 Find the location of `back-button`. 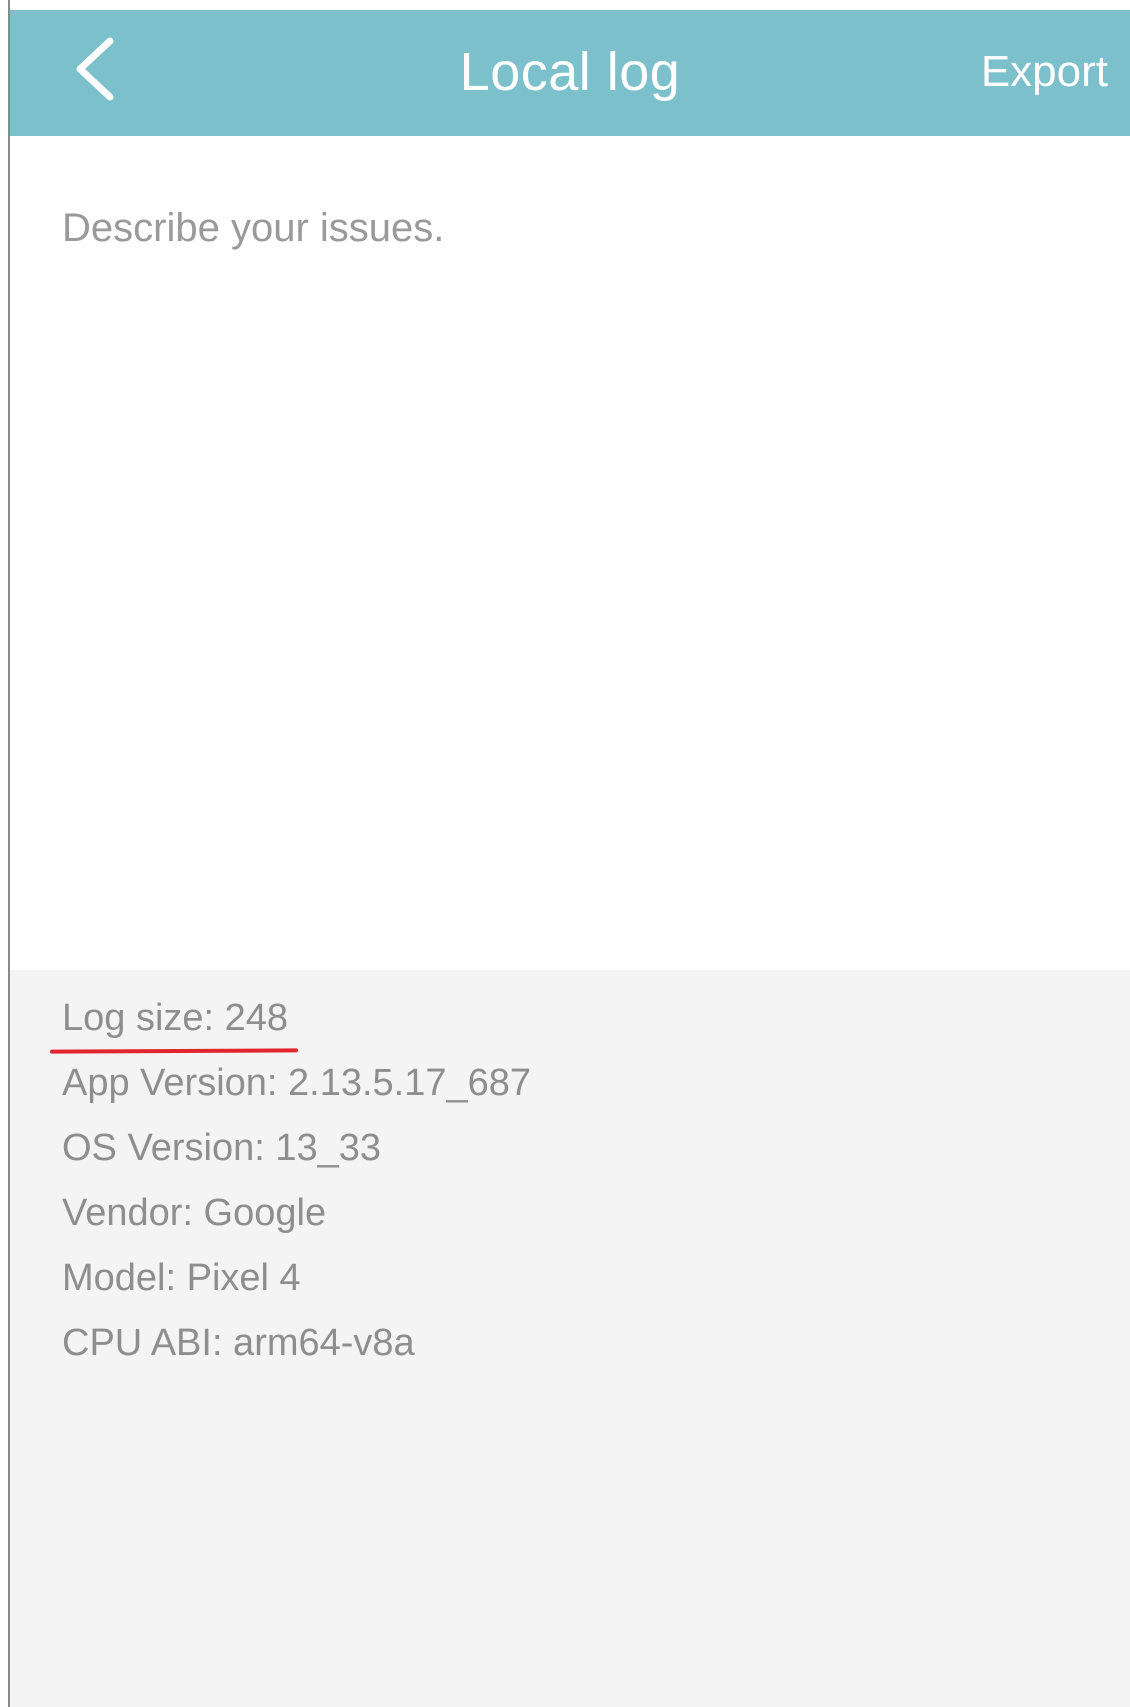

back-button is located at coordinates (95, 69).